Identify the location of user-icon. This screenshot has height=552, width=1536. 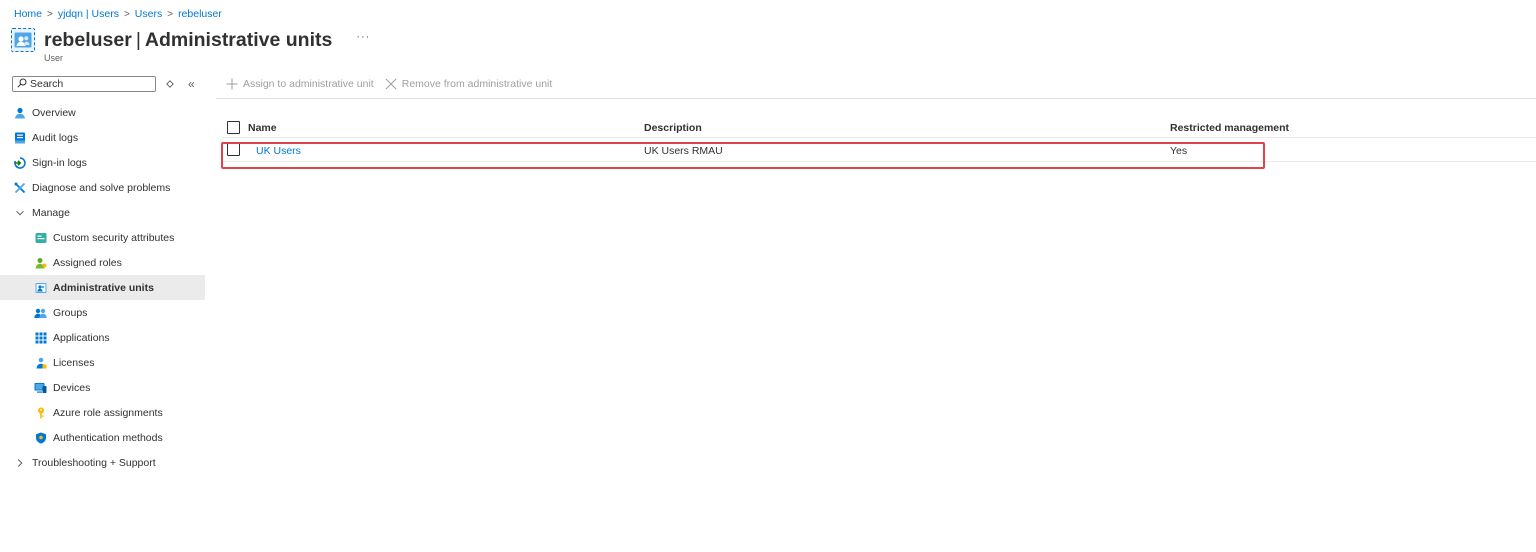
(19, 112).